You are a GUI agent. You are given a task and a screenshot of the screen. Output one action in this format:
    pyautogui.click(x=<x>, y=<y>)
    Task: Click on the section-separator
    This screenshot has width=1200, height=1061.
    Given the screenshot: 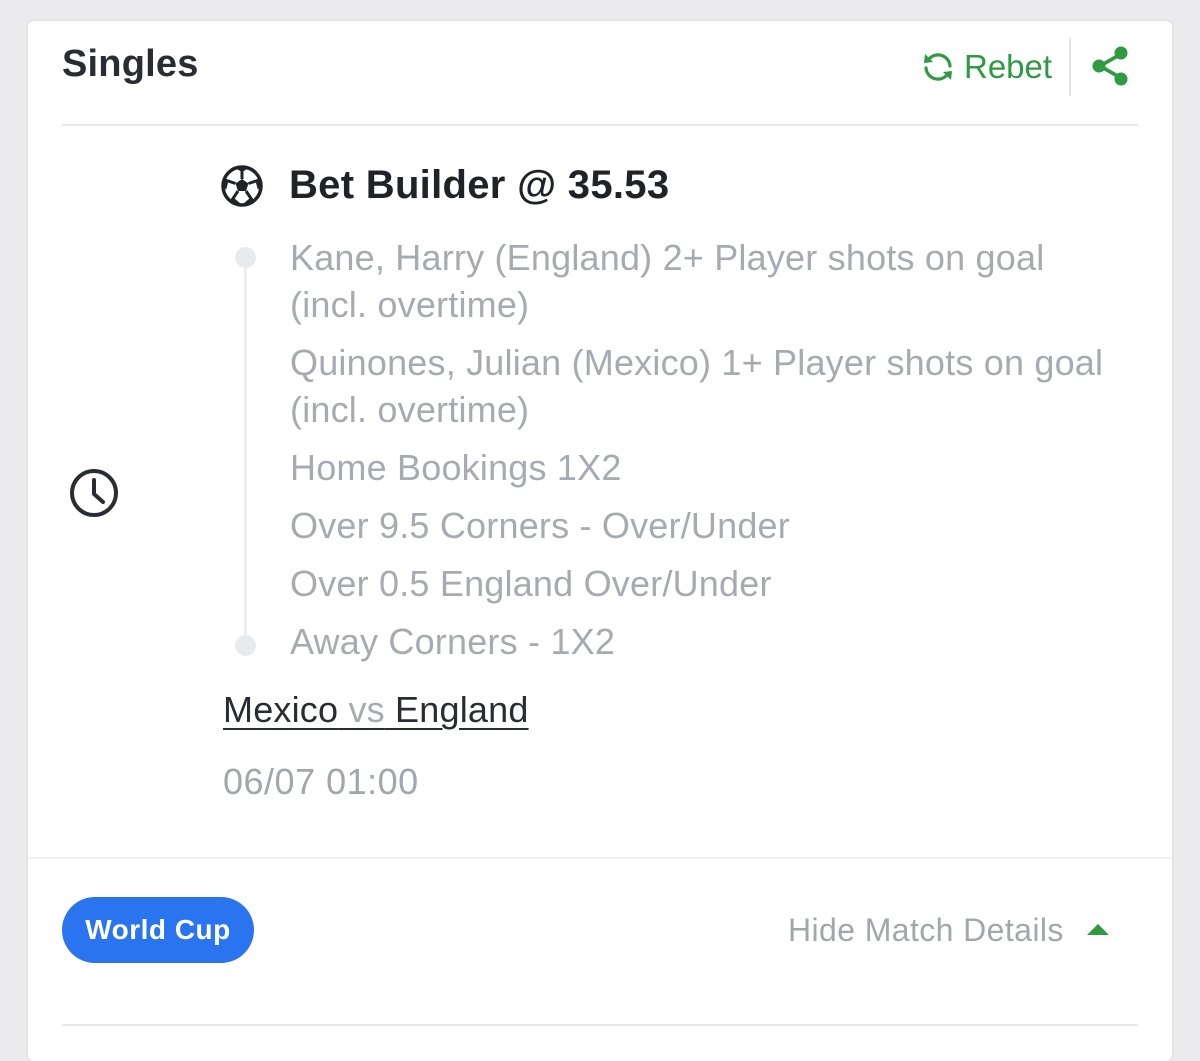 What is the action you would take?
    pyautogui.click(x=600, y=858)
    